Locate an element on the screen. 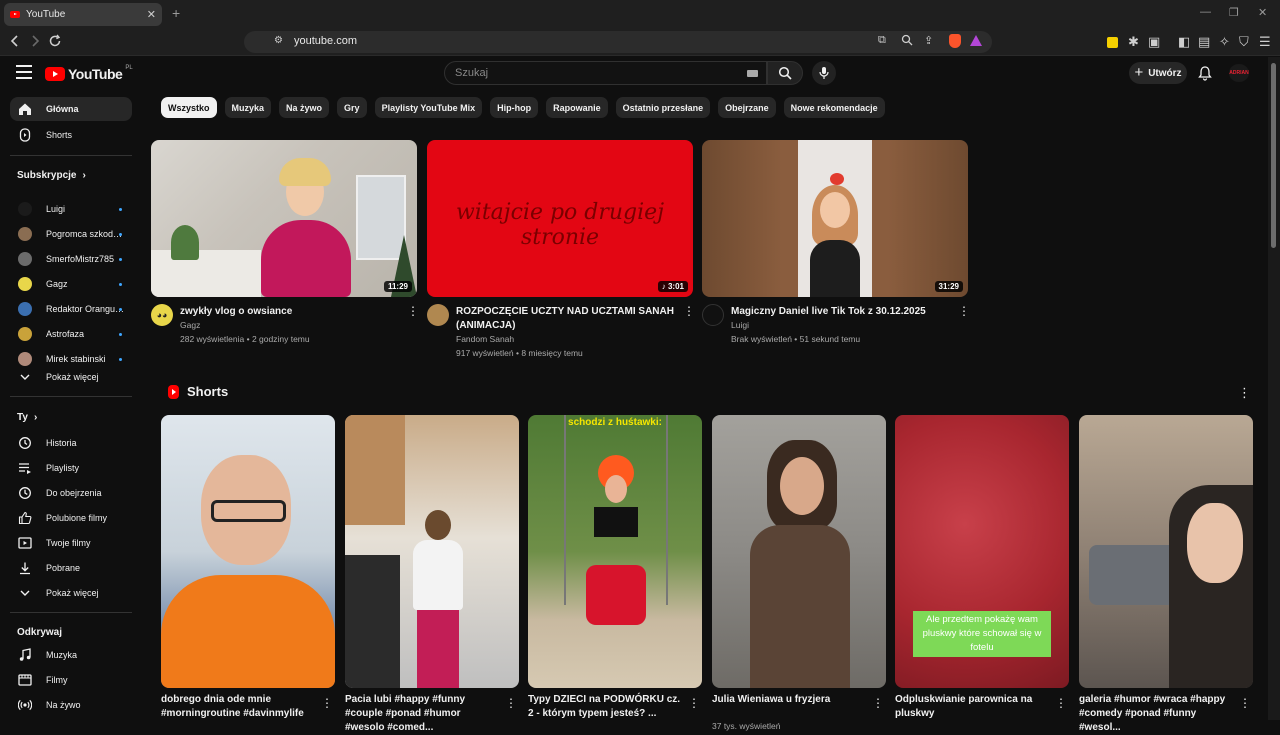  filter-chip: Obejrzane is located at coordinates (747, 107).